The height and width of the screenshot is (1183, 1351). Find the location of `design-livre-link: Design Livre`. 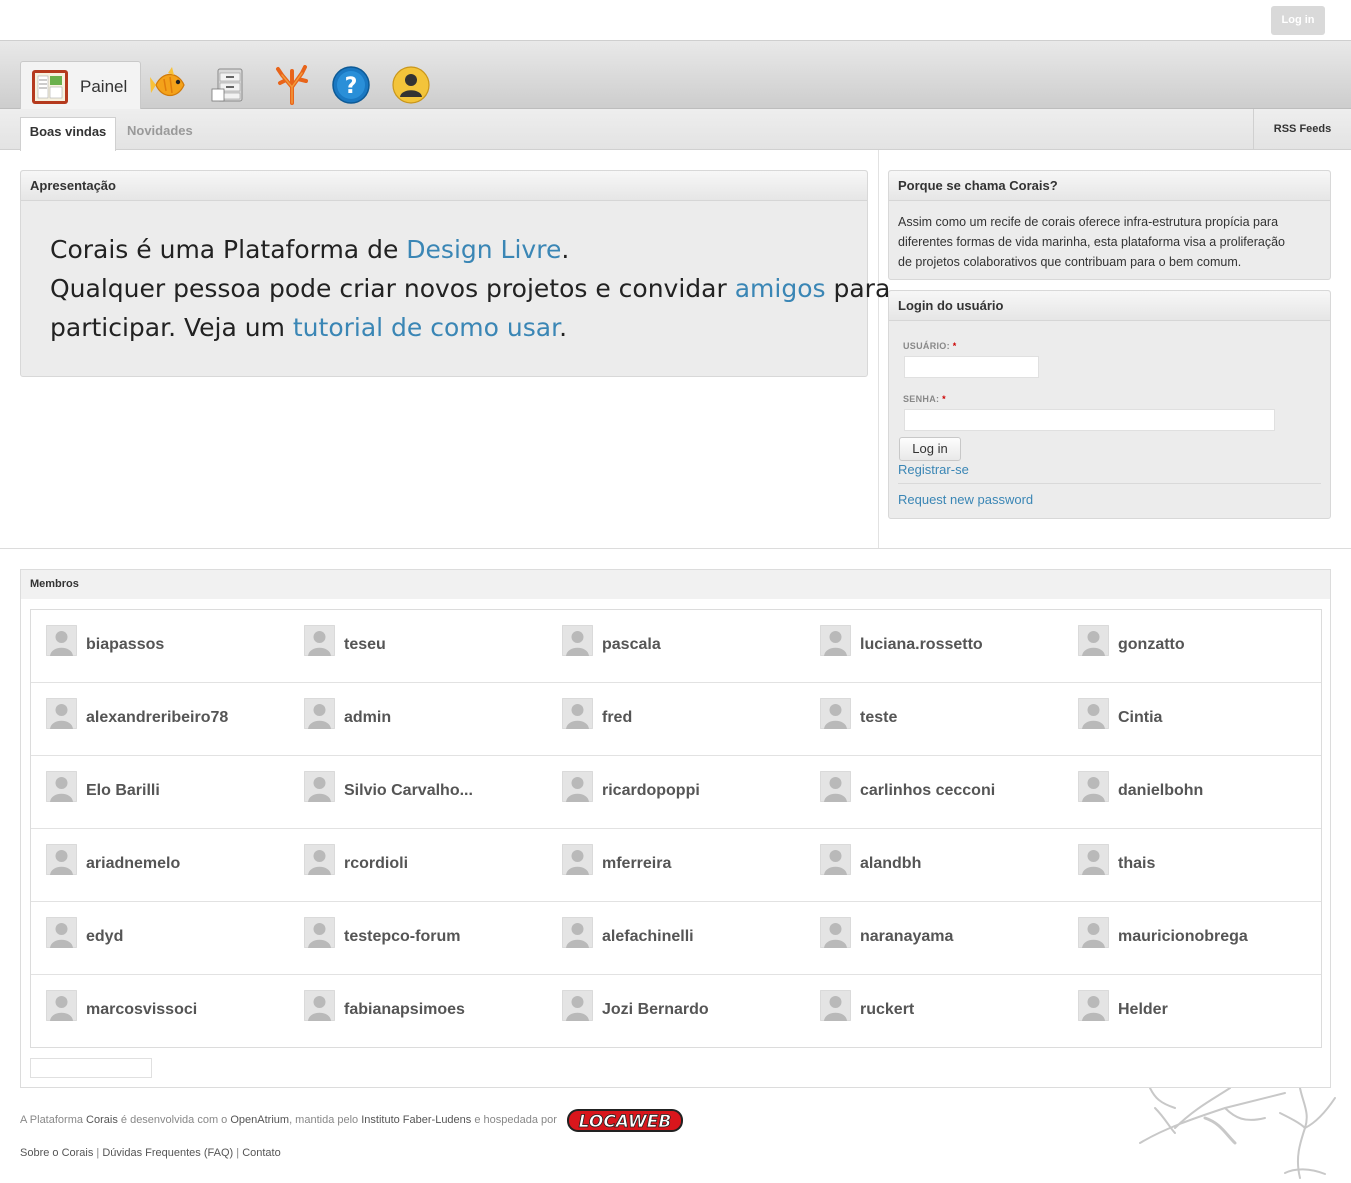

design-livre-link: Design Livre is located at coordinates (483, 249).